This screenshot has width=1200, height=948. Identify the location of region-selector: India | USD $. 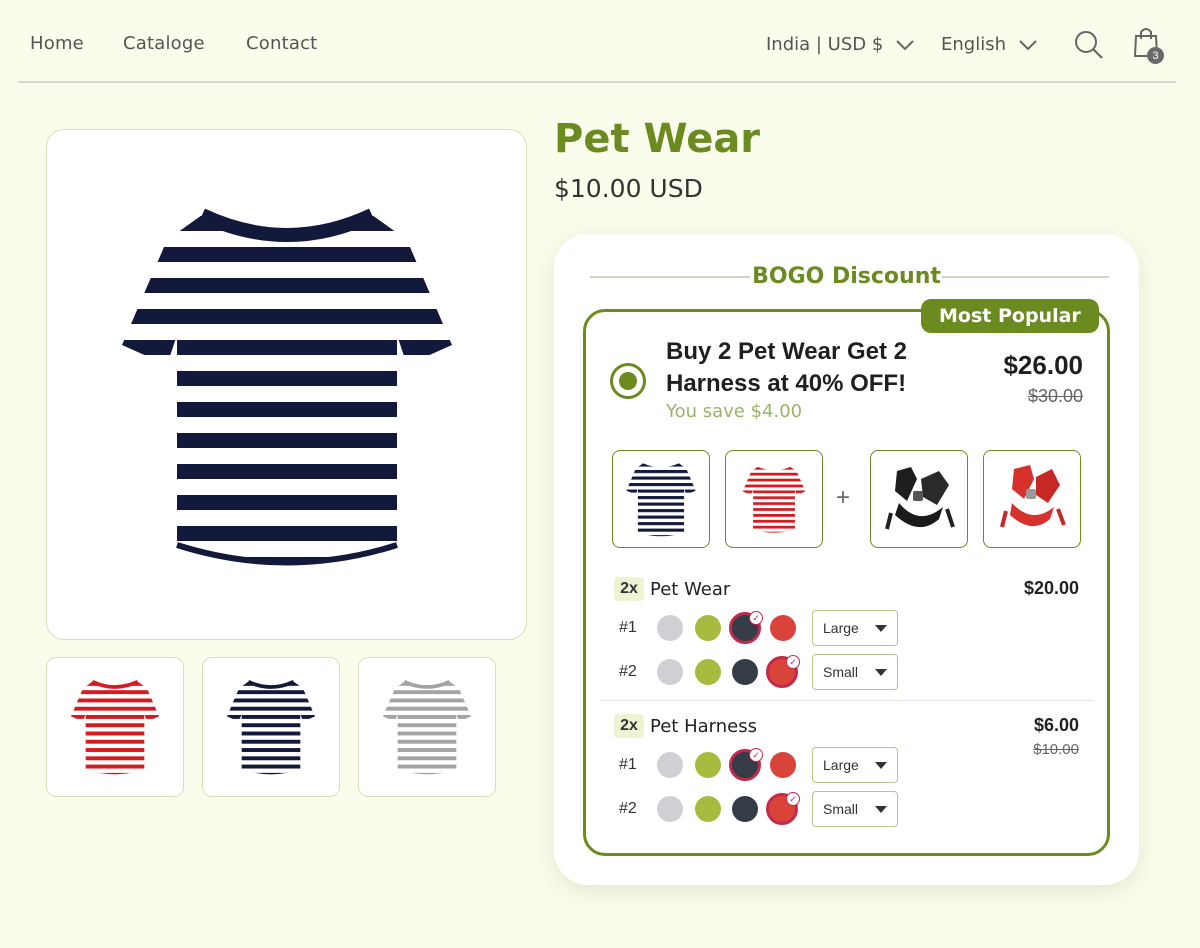
(840, 44).